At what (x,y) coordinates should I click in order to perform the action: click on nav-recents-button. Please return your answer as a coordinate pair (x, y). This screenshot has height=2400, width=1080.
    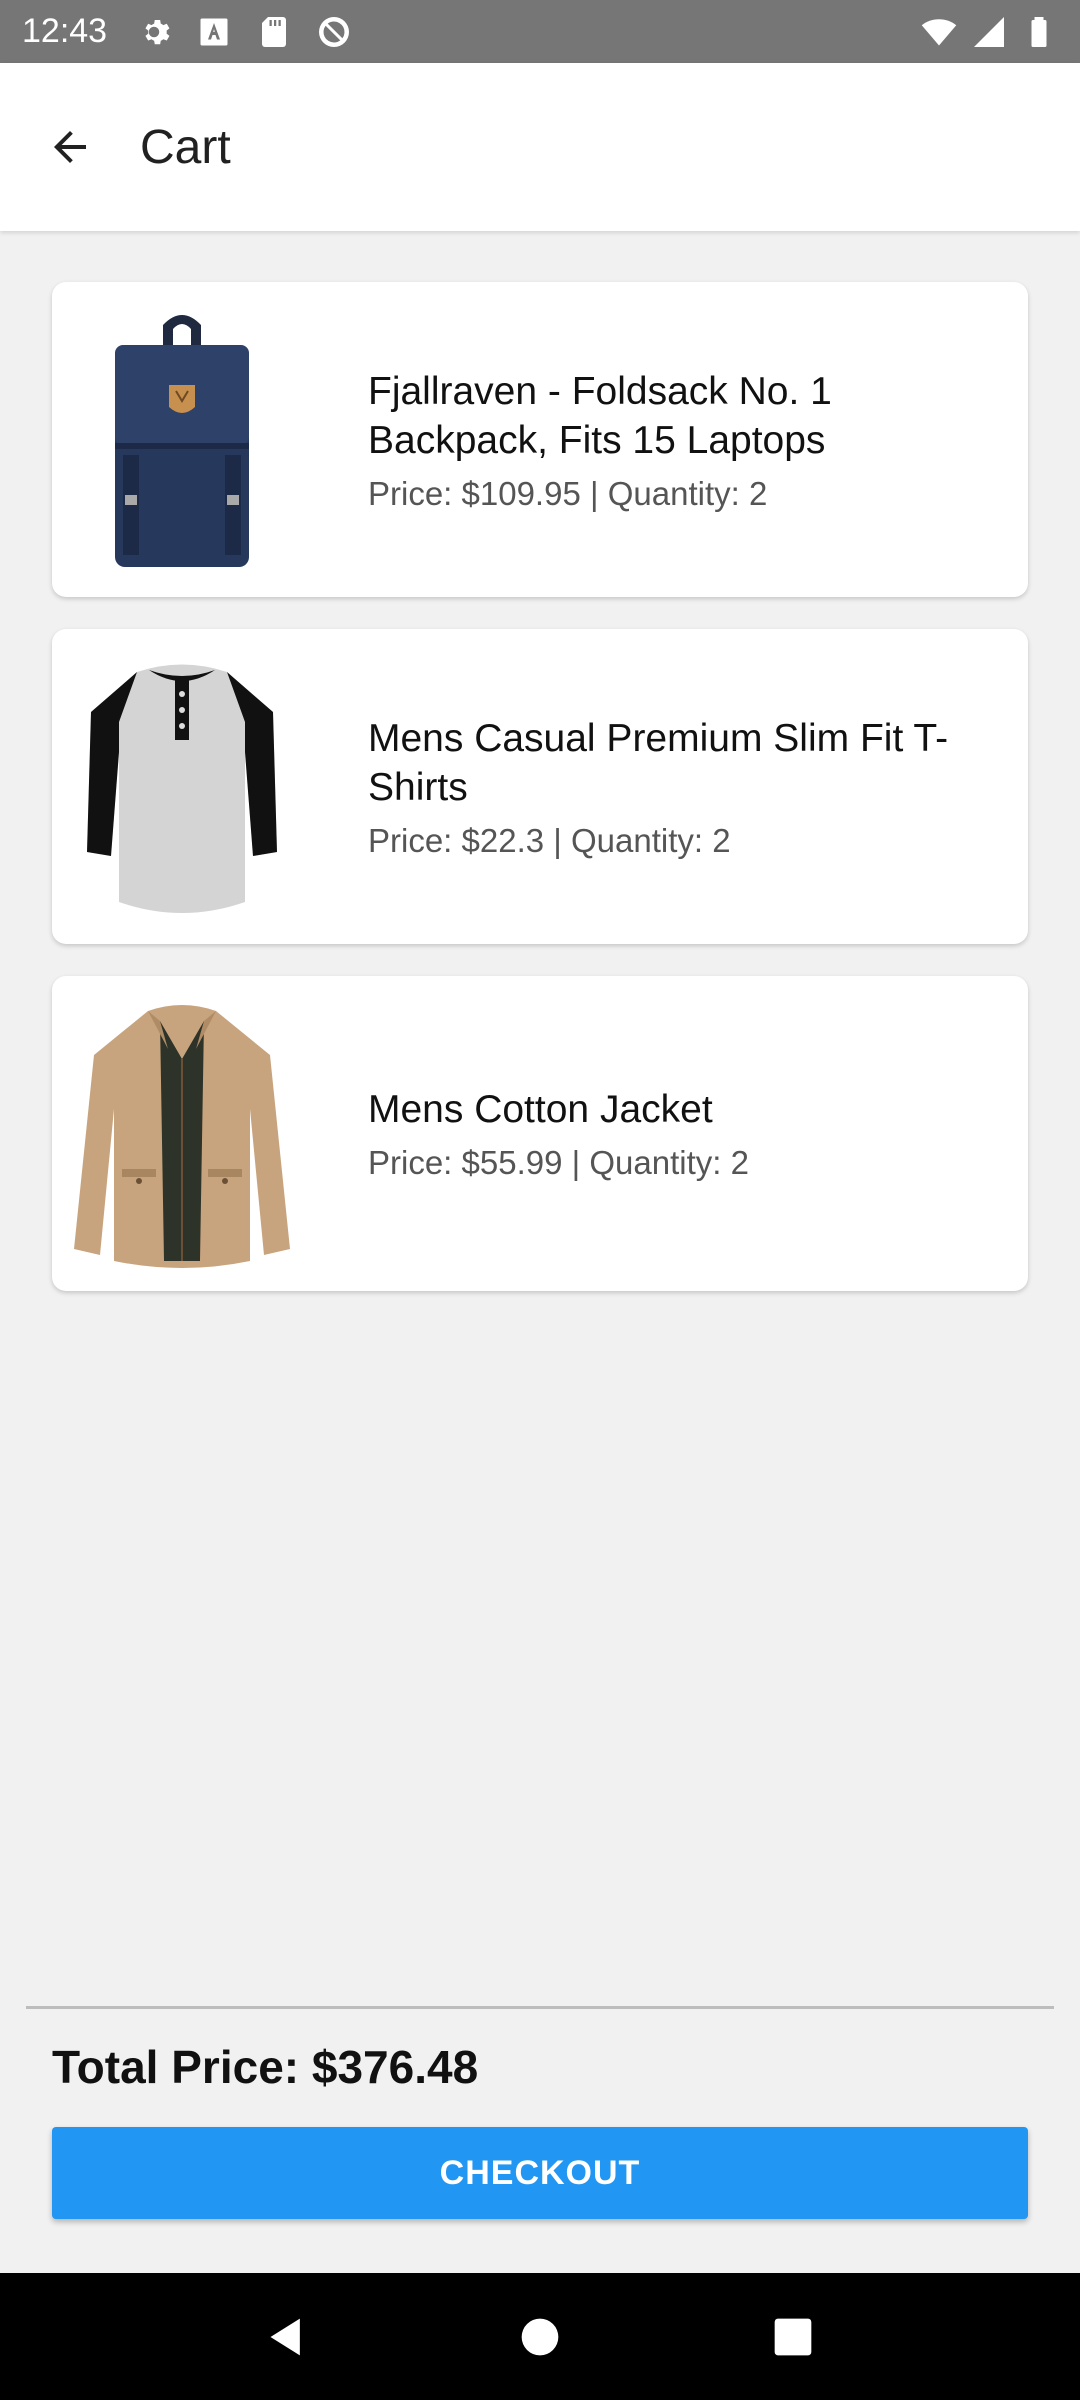
    Looking at the image, I should click on (793, 2337).